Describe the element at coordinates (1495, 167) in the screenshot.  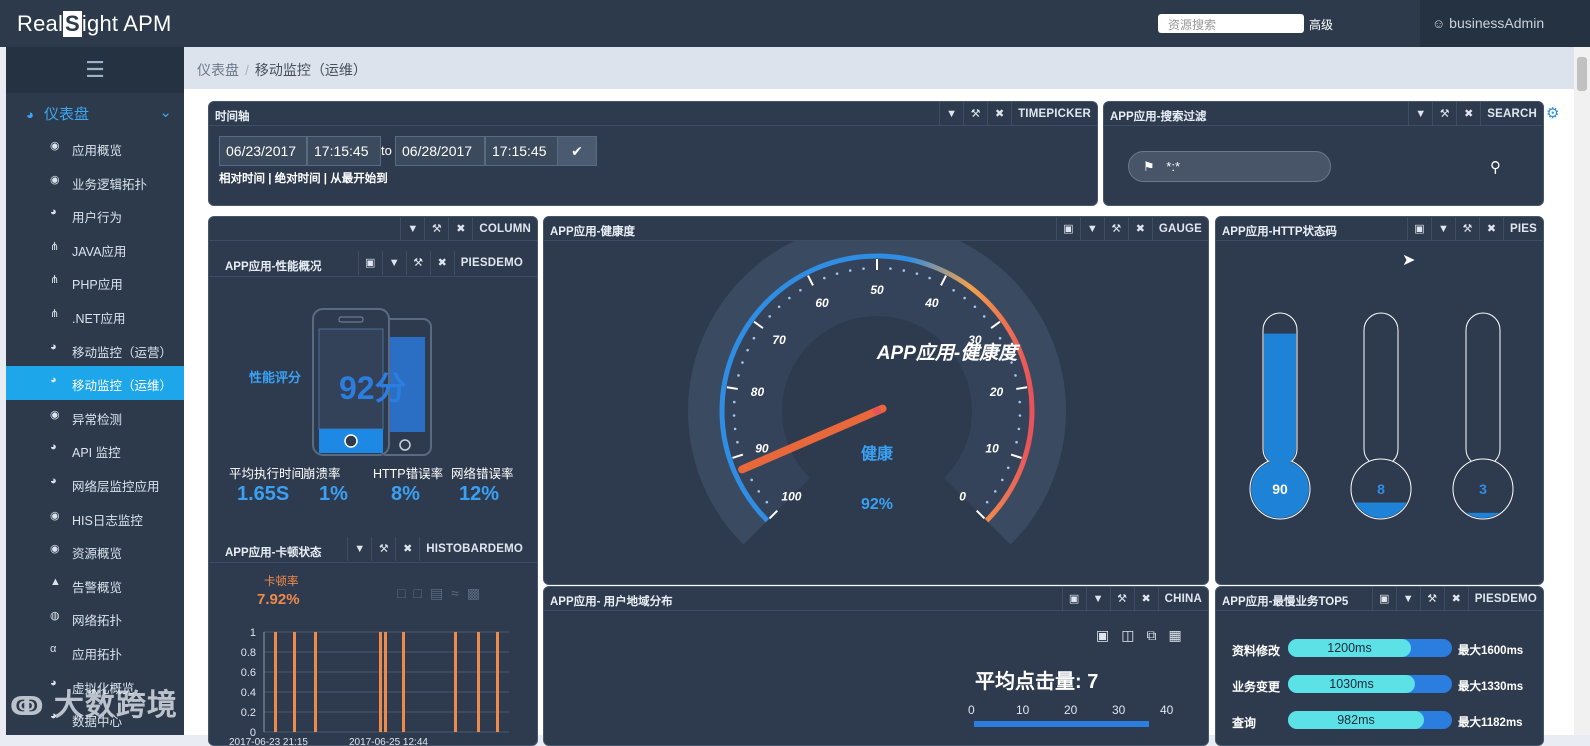
I see `search-icon: ⚲` at that location.